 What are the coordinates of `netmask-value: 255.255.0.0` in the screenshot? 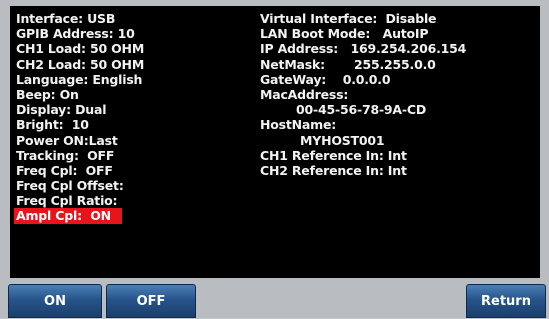 It's located at (395, 64).